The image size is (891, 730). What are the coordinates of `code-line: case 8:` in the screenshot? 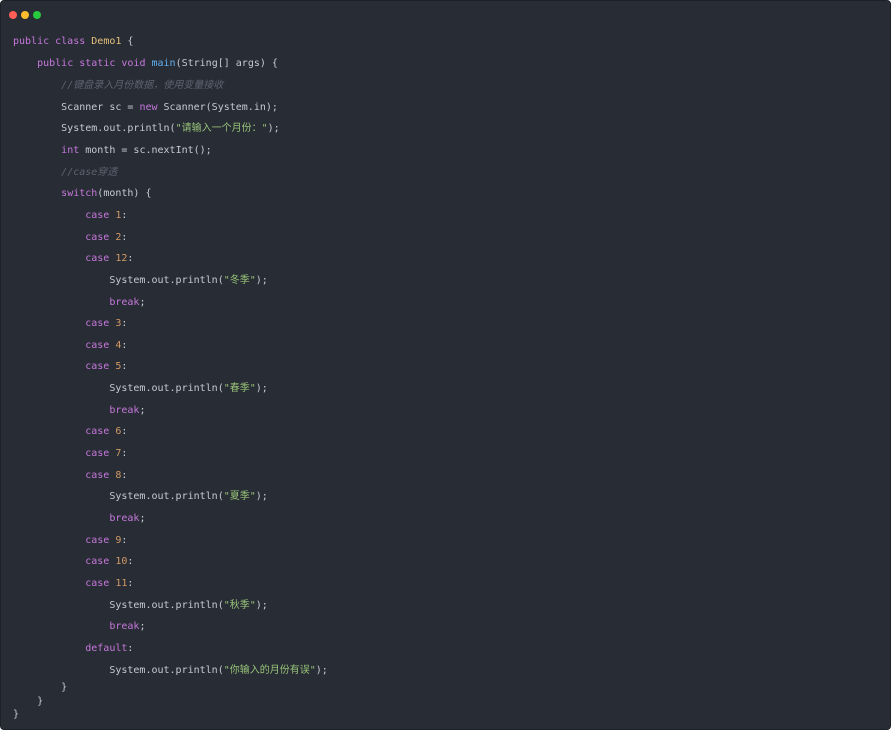 It's located at (70, 476).